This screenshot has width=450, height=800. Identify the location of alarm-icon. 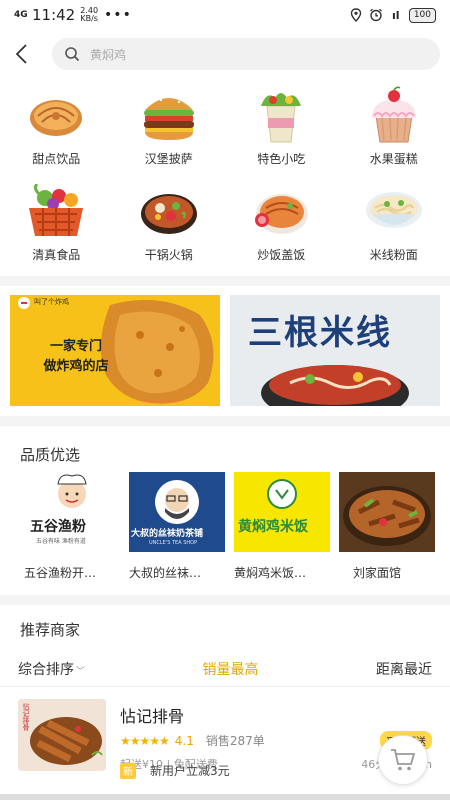
(376, 15).